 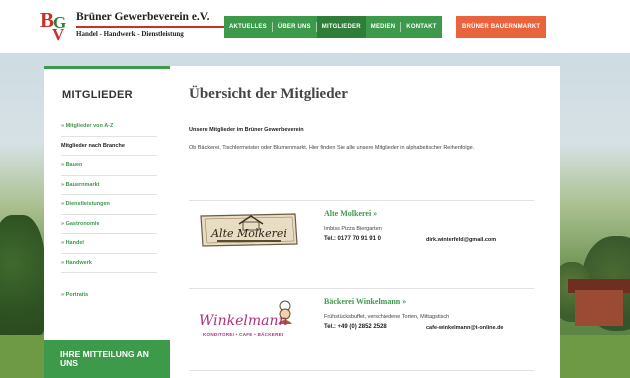 What do you see at coordinates (248, 27) in the screenshot?
I see `nav-item-aktuelles: AKTUELLES` at bounding box center [248, 27].